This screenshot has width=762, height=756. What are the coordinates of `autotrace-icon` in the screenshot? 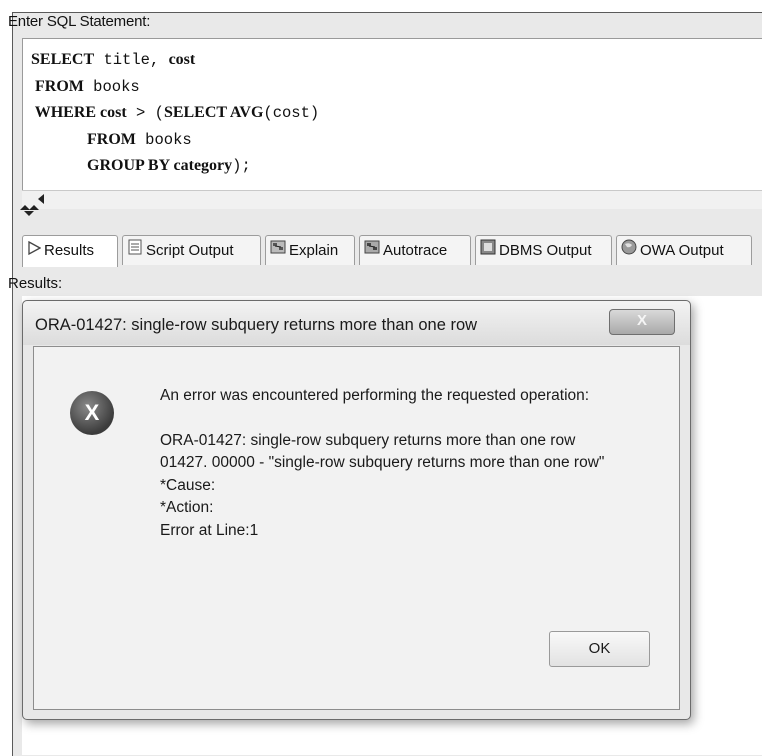 It's located at (372, 251).